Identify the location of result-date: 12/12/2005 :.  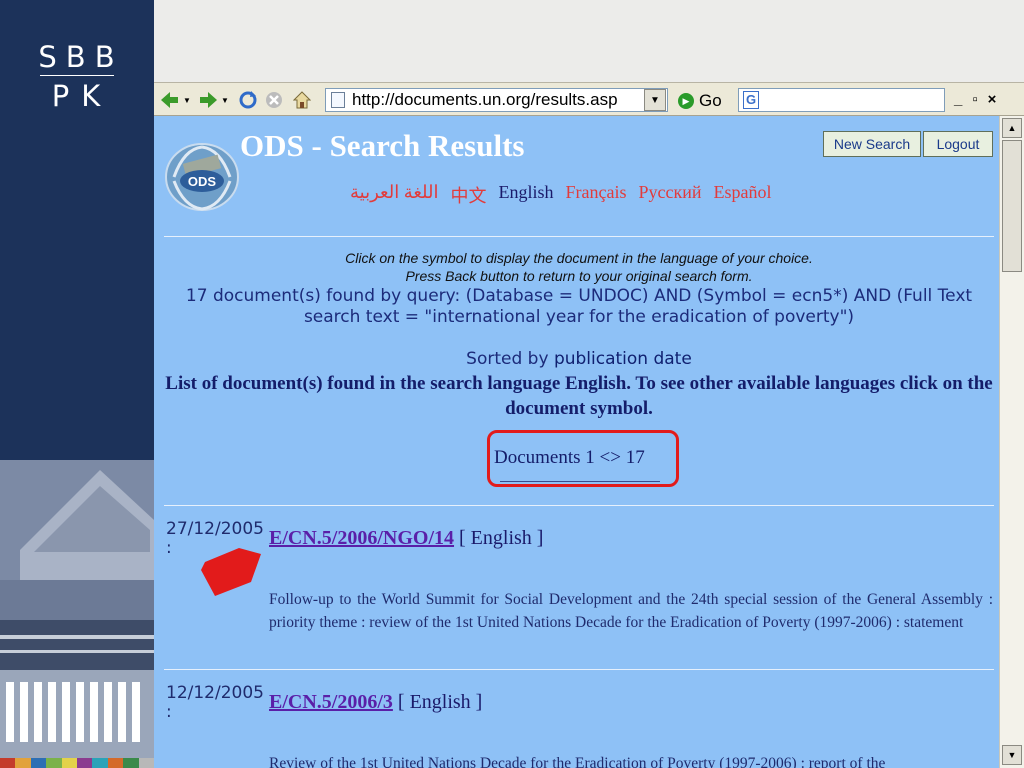
(215, 702).